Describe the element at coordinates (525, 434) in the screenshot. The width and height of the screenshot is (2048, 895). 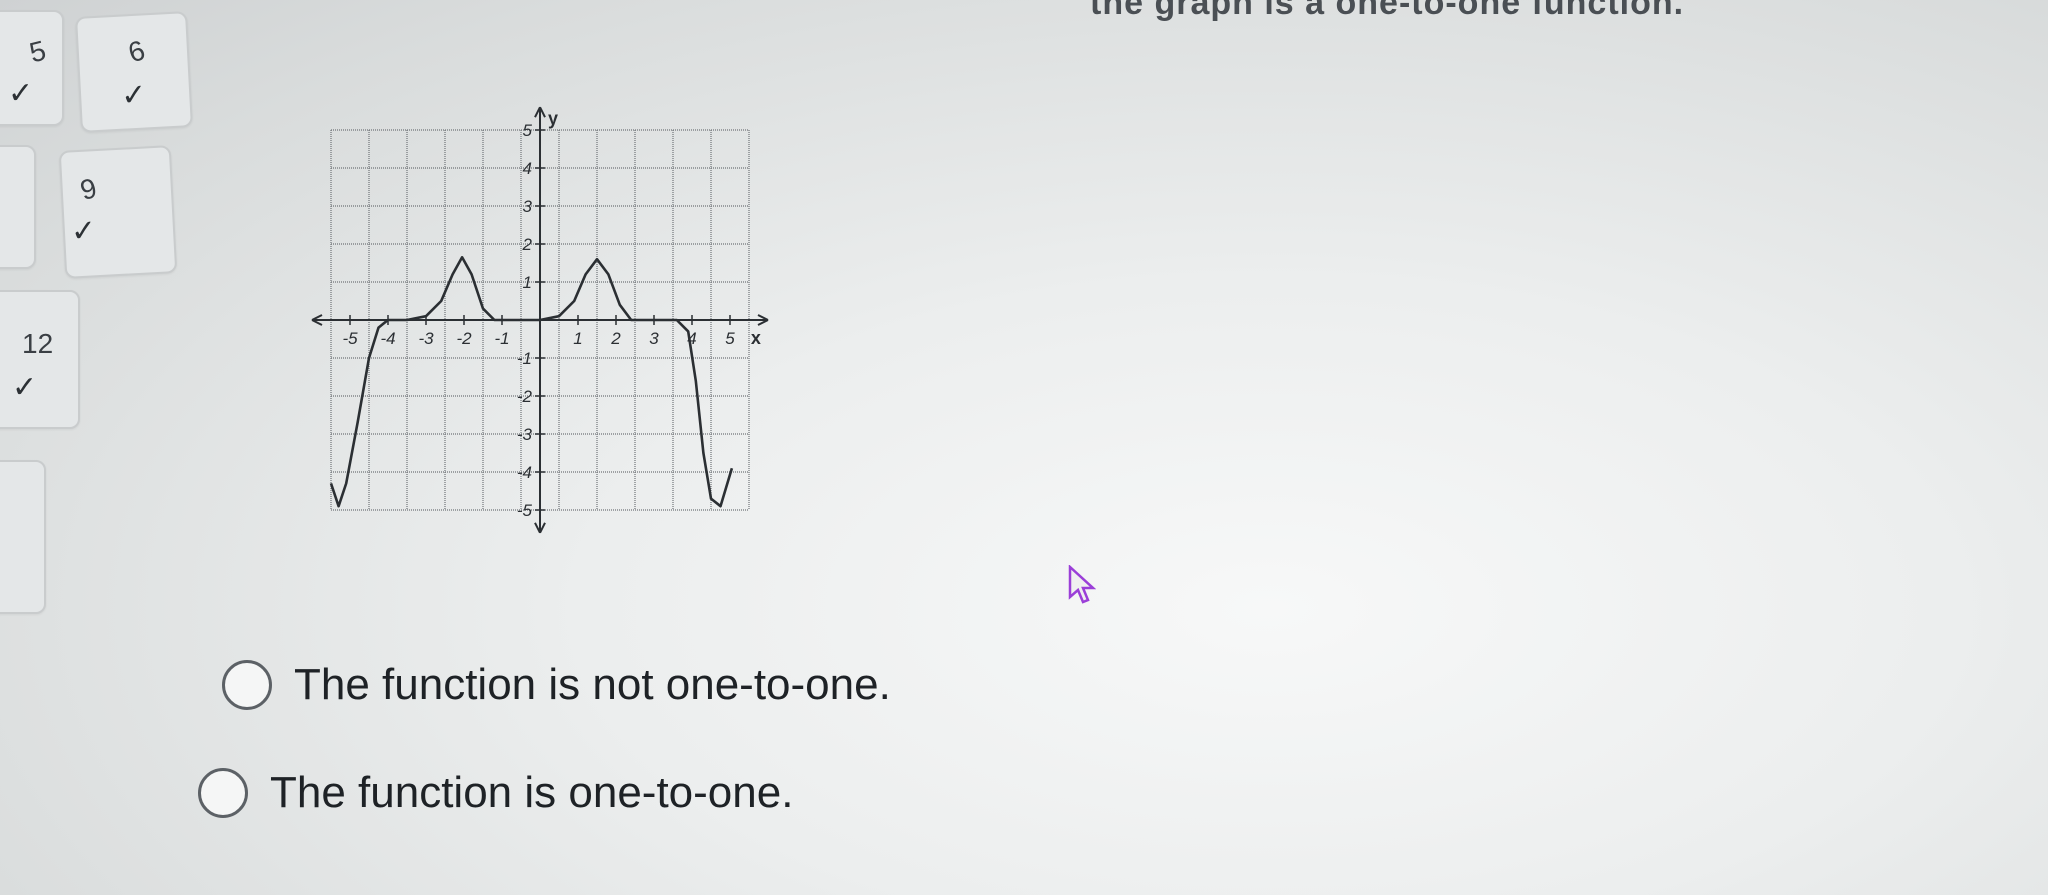
I see `y-tick-label: -3` at that location.